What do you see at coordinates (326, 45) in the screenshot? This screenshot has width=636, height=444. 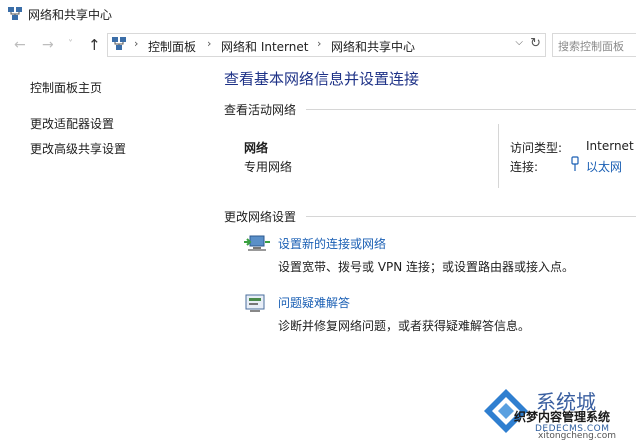 I see `address-bar: › 控制面板 › 网络和 Internet › 网络和共享中心 ⌵ ↻` at bounding box center [326, 45].